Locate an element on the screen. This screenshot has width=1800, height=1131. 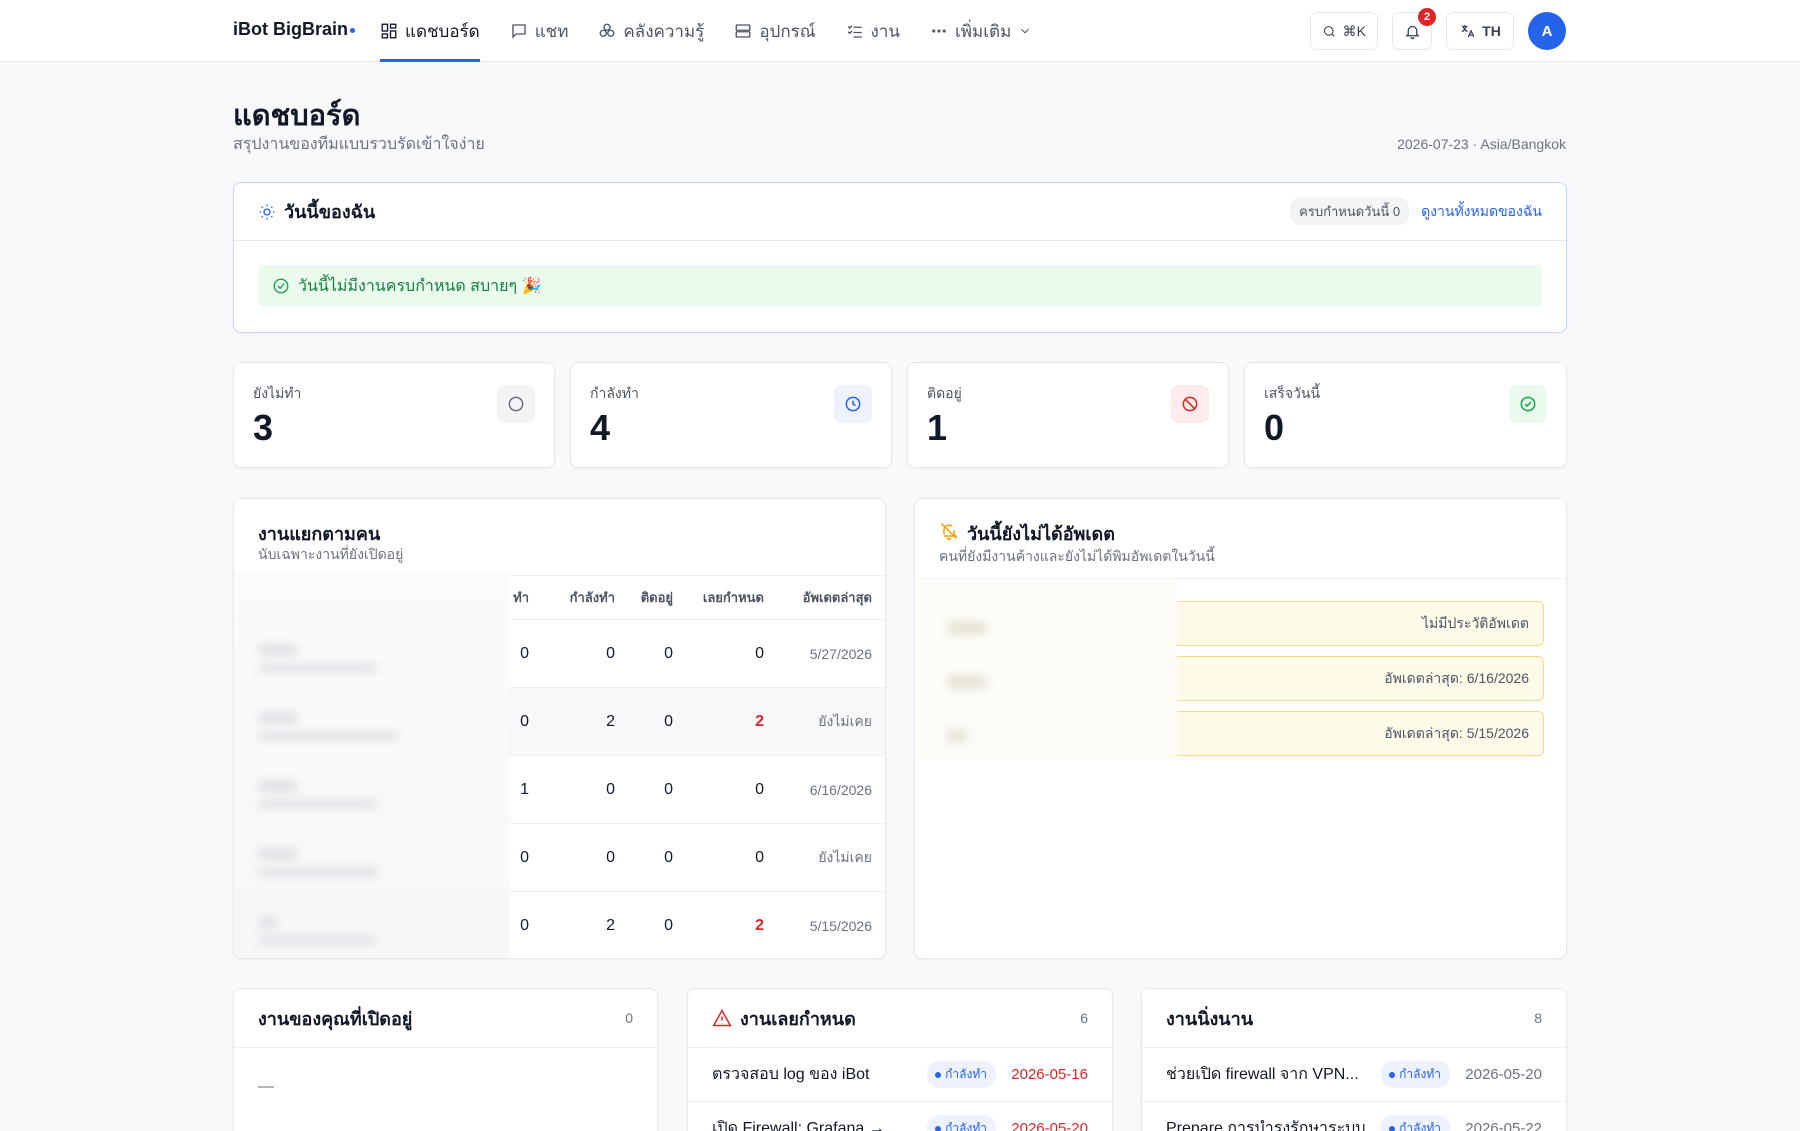
search-icon is located at coordinates (1329, 31).